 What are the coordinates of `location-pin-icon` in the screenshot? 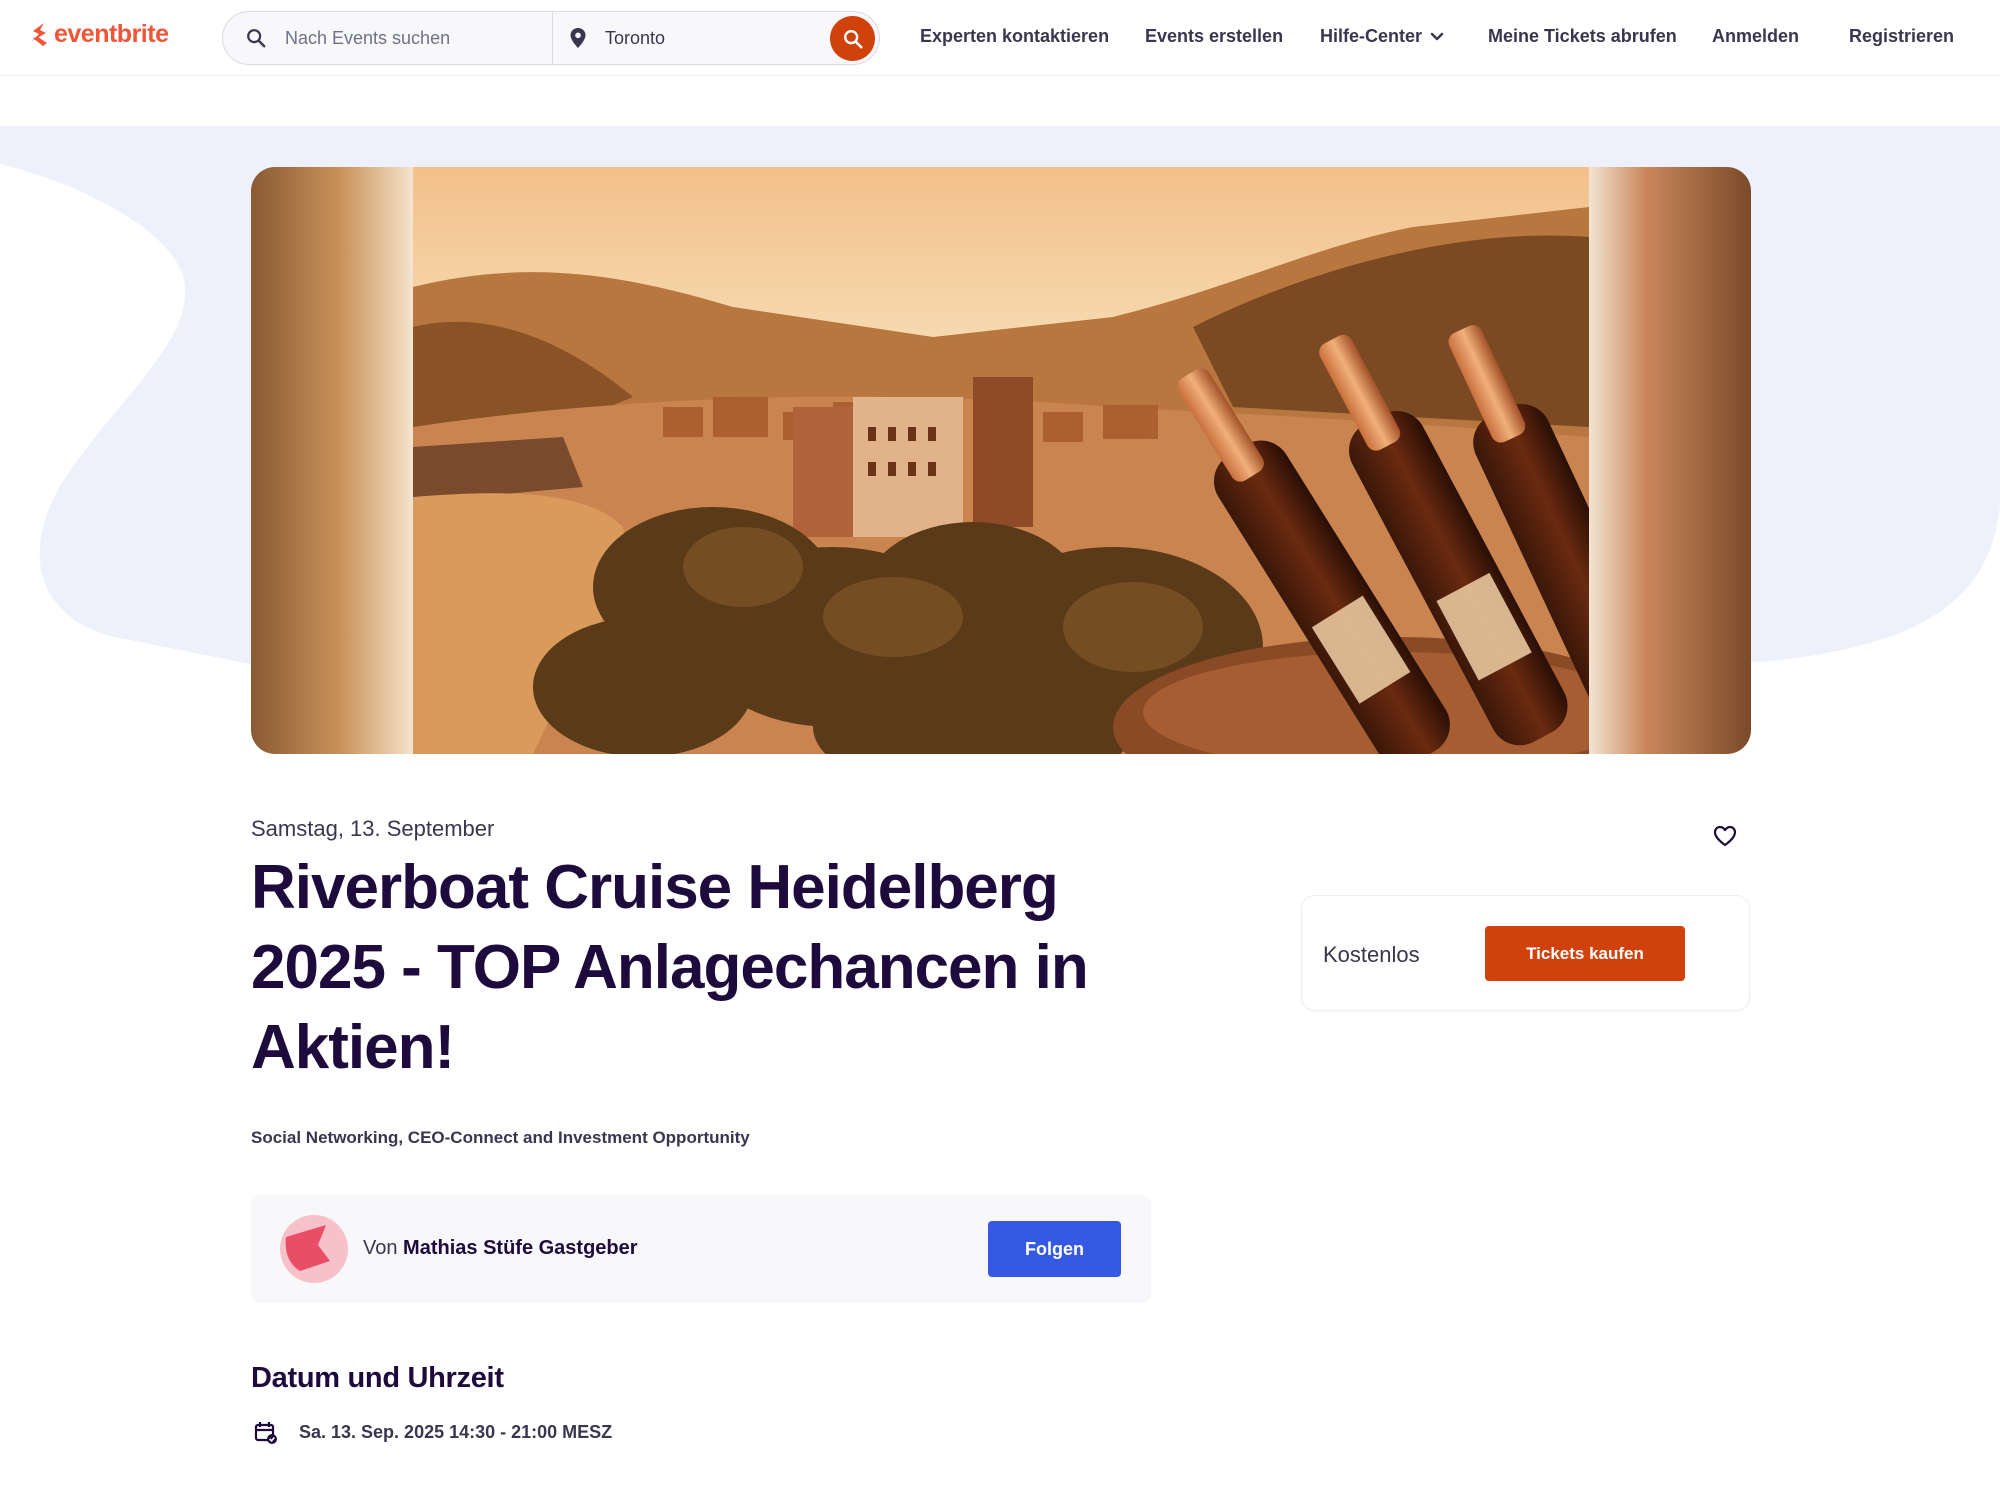 It's located at (578, 38).